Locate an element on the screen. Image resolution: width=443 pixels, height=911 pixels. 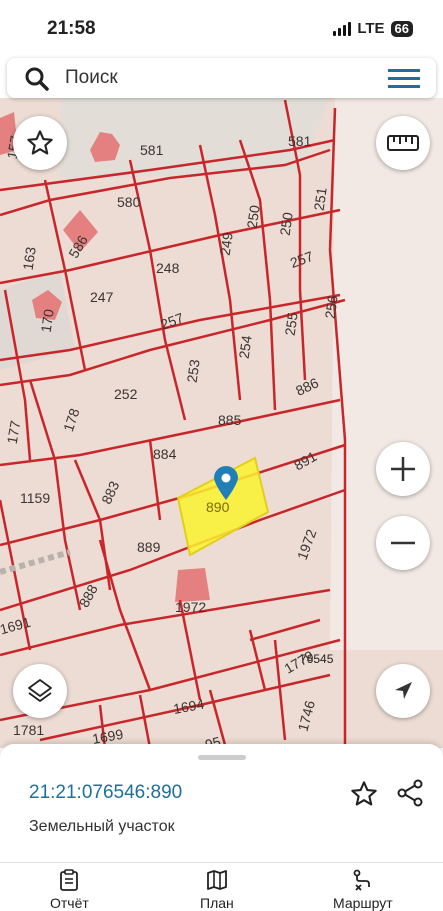
share-icon is located at coordinates (410, 793).